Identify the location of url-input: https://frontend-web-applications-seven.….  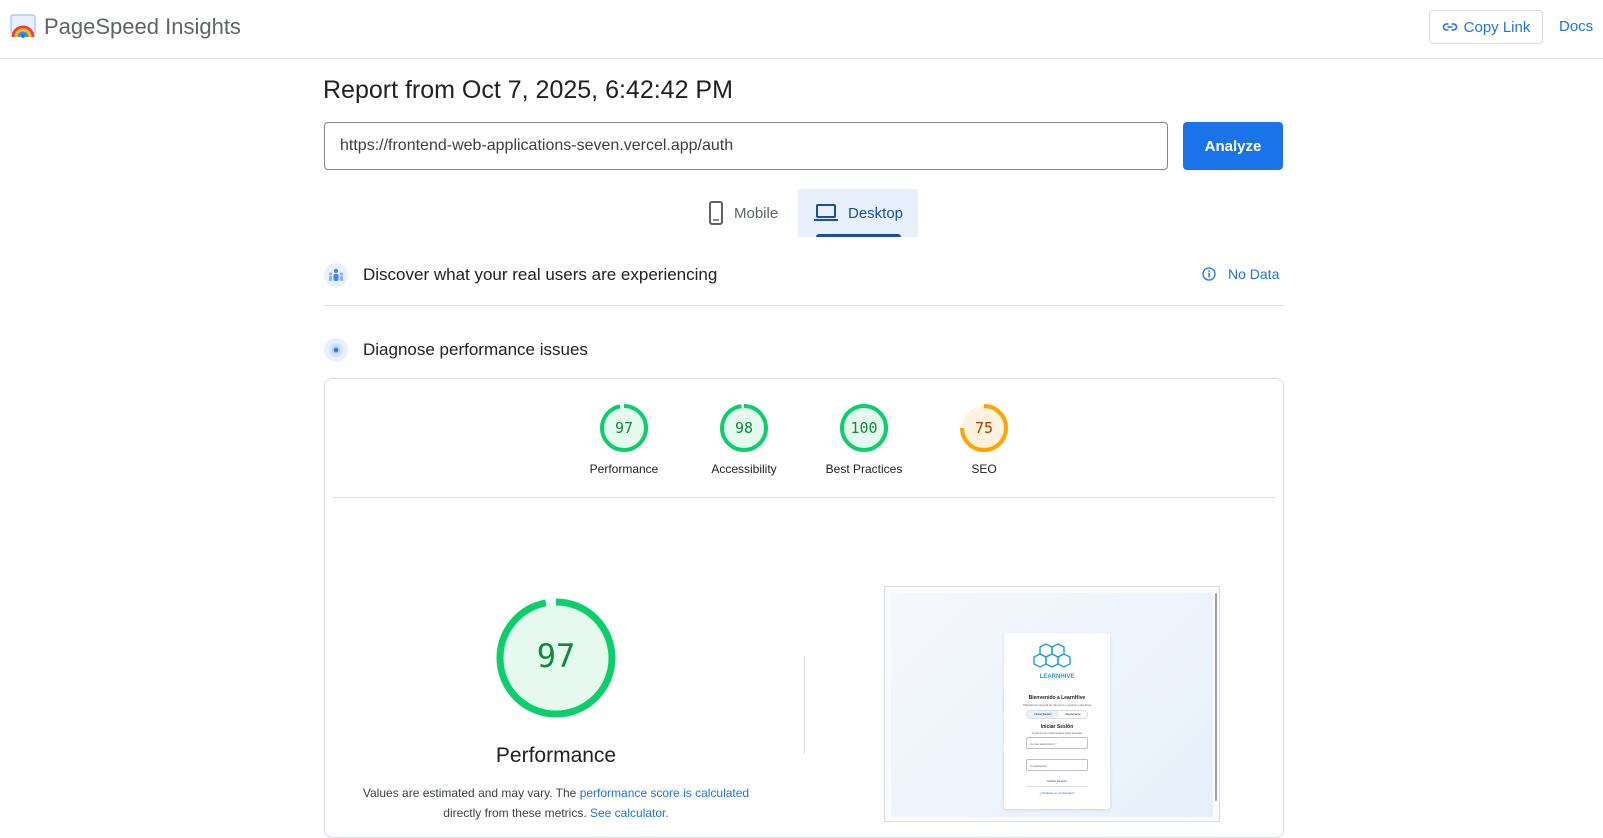
(746, 146).